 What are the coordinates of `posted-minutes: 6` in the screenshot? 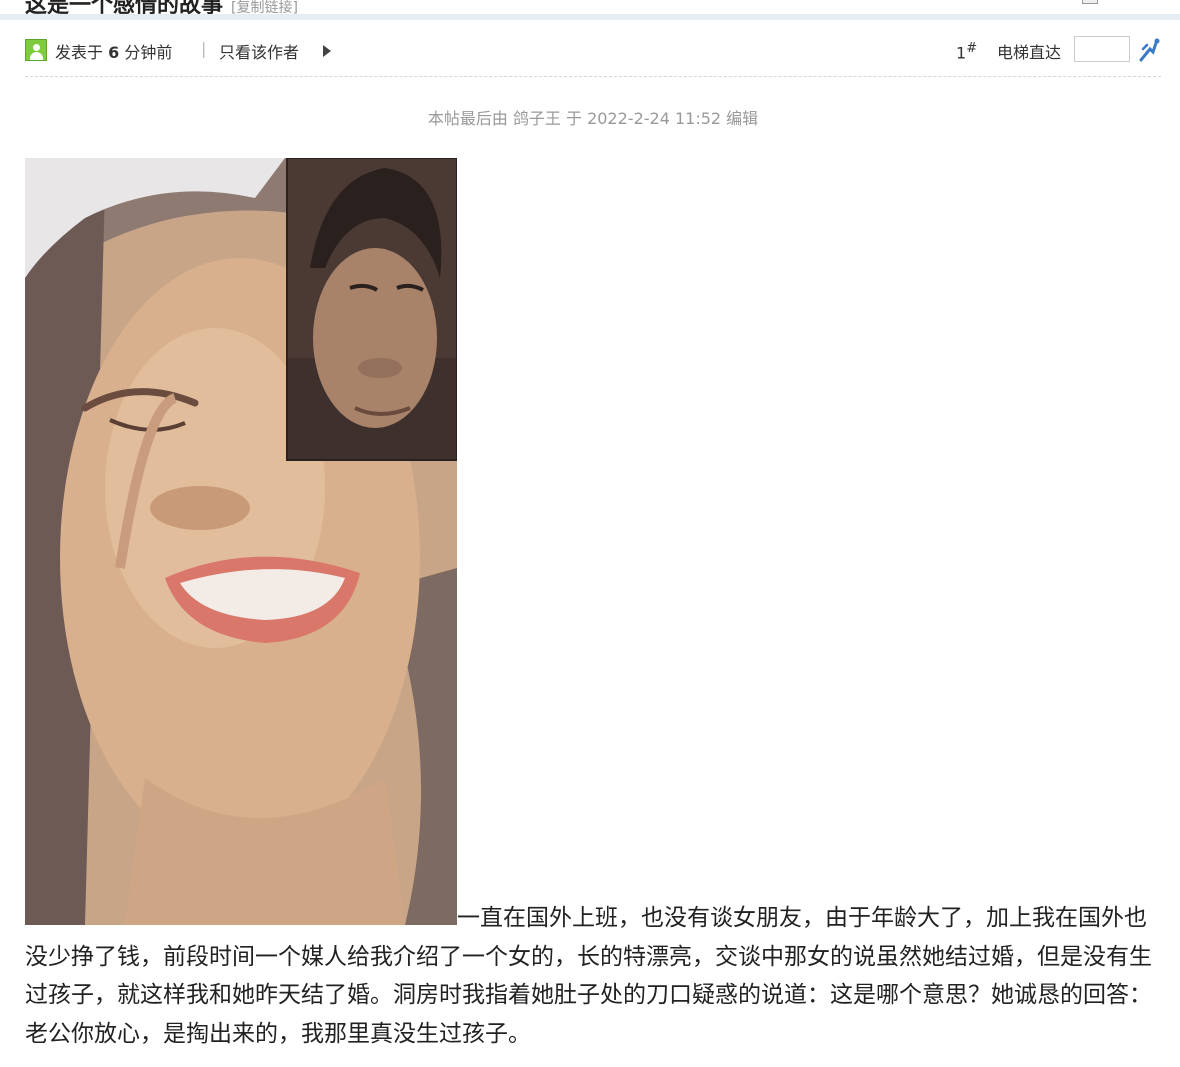 It's located at (114, 52).